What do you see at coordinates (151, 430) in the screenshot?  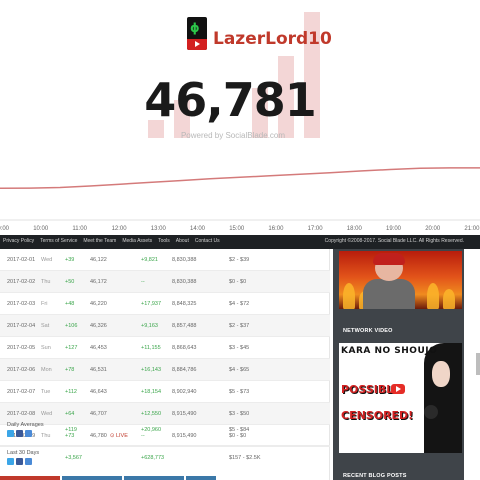 I see `daily-avg-views: +20,960` at bounding box center [151, 430].